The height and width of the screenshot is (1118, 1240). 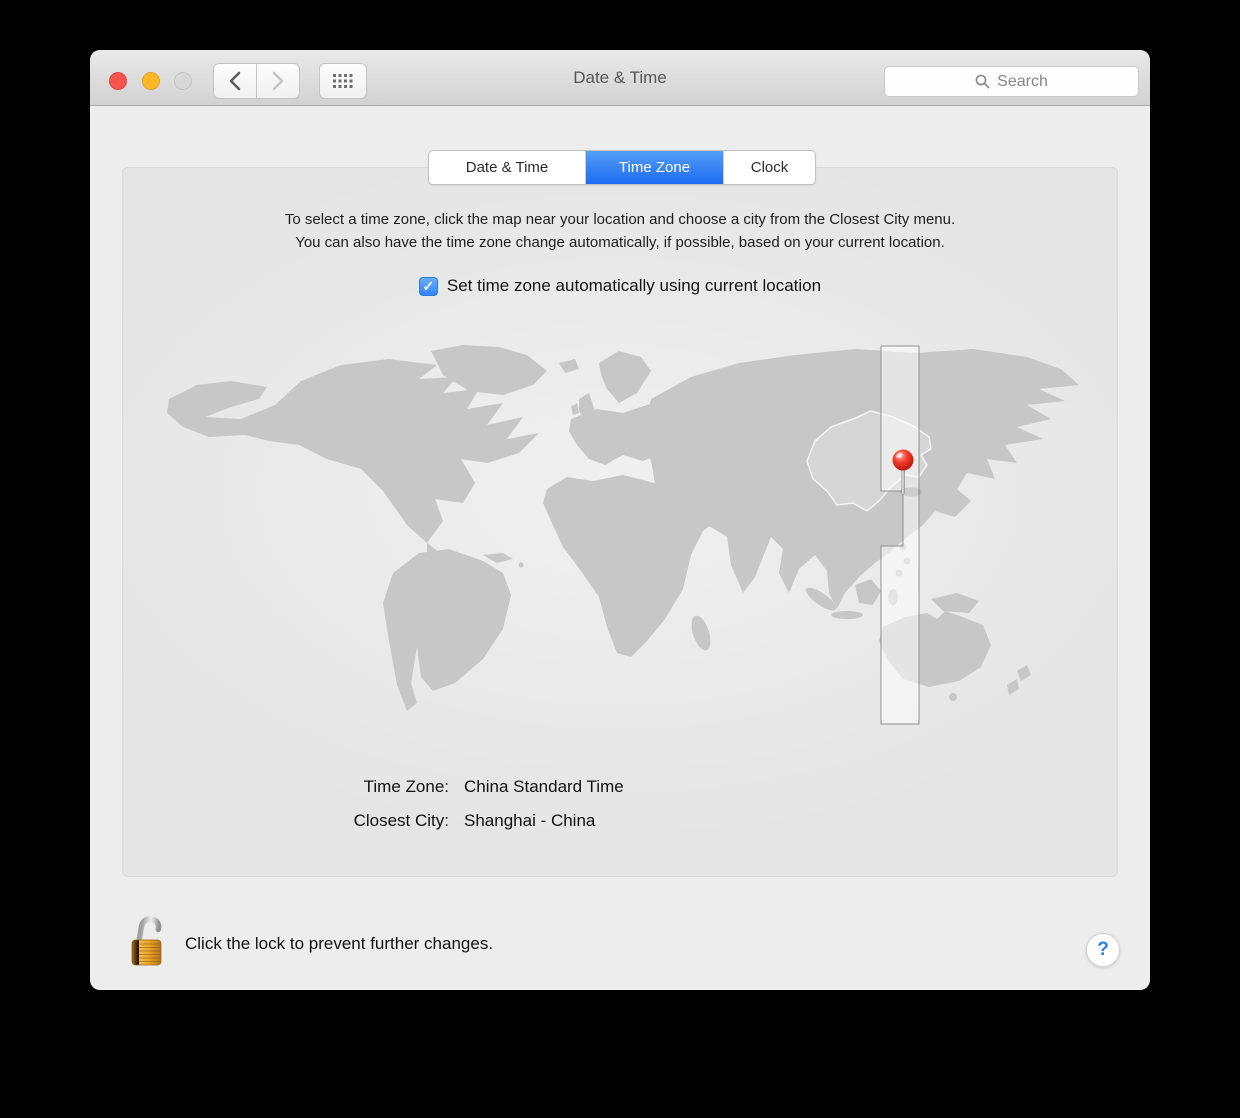 I want to click on forward-icon, so click(x=278, y=81).